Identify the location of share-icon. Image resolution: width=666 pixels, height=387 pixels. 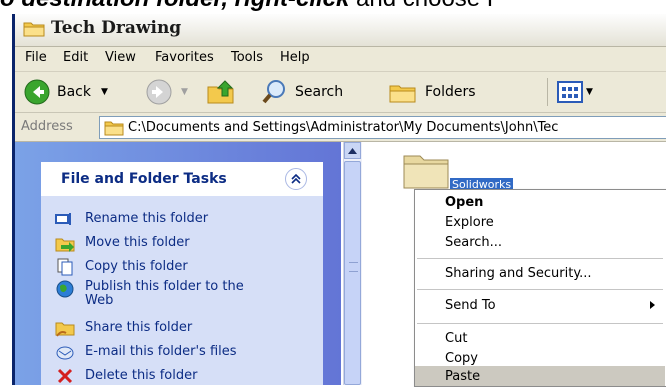
(65, 328).